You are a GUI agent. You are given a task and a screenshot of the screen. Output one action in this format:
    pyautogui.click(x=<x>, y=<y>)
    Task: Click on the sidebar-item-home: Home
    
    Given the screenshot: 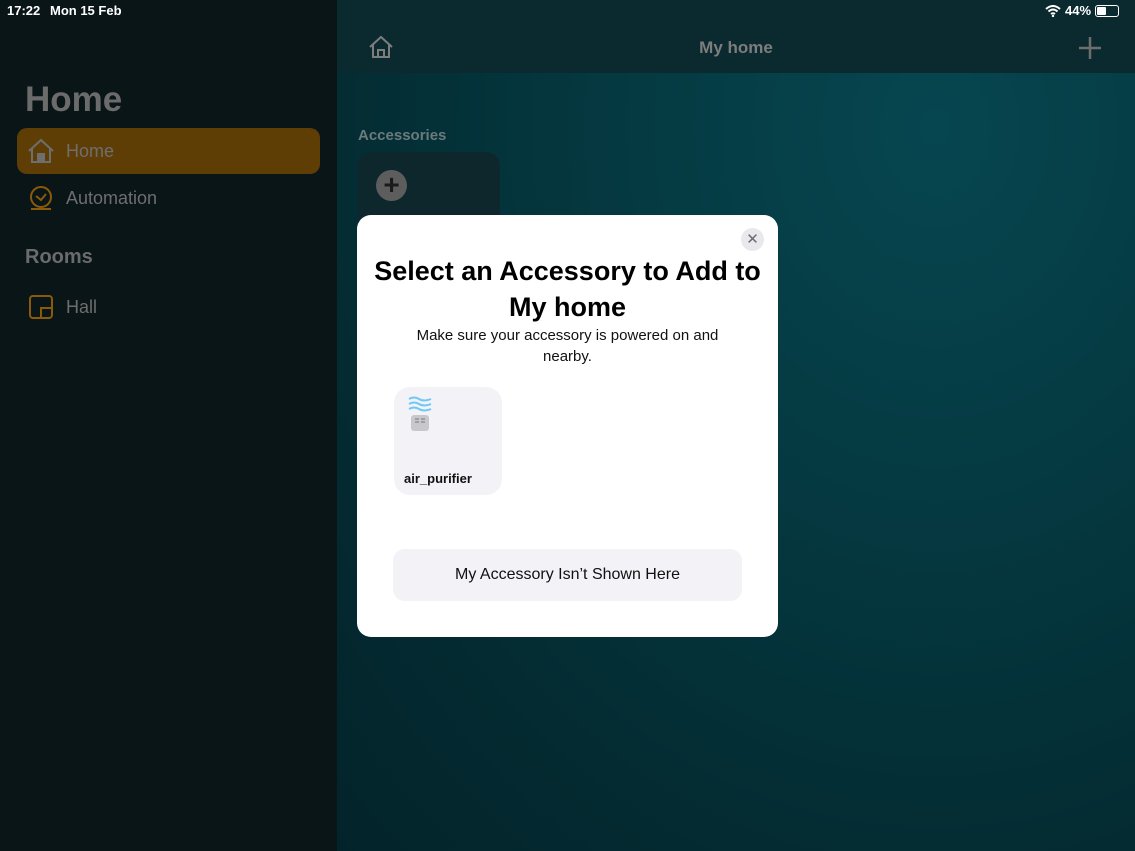 What is the action you would take?
    pyautogui.click(x=168, y=151)
    